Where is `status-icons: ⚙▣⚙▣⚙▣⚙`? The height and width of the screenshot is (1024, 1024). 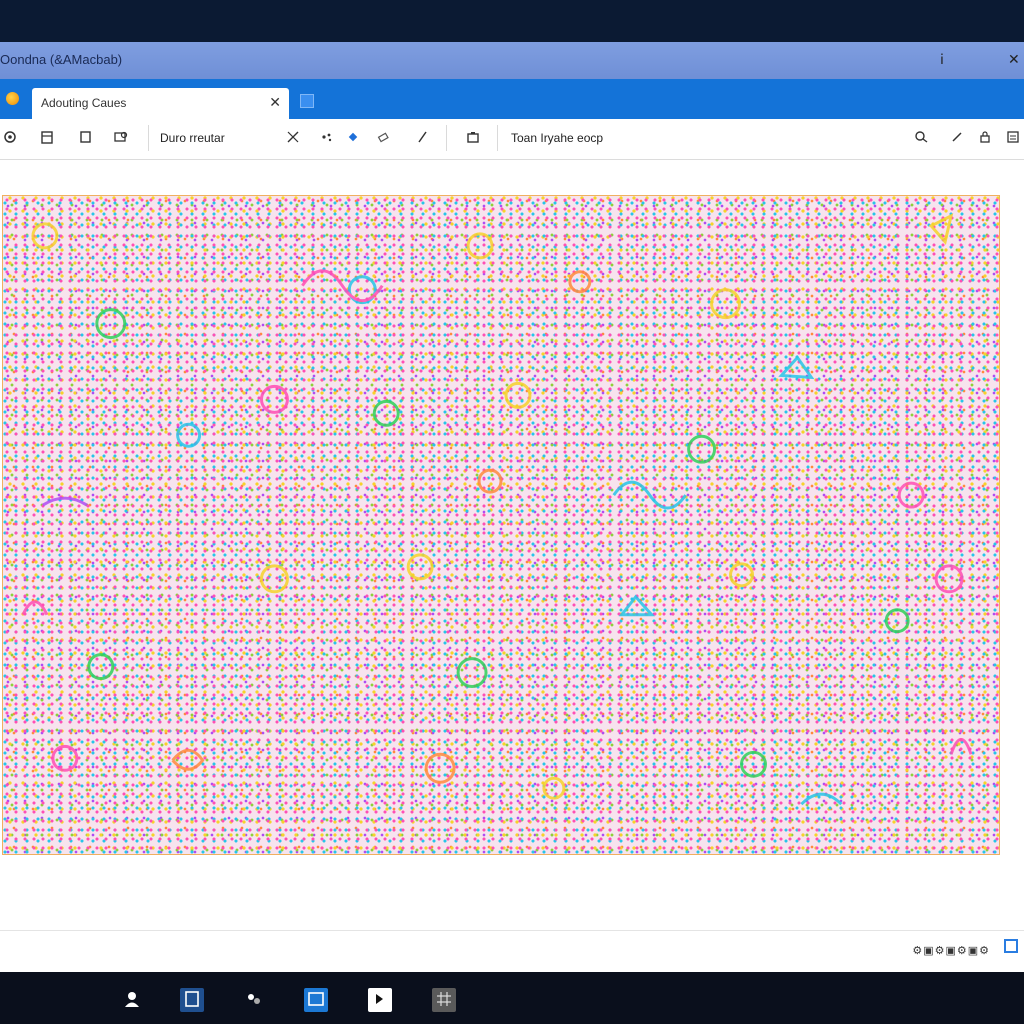
status-icons: ⚙▣⚙▣⚙▣⚙ is located at coordinates (951, 951).